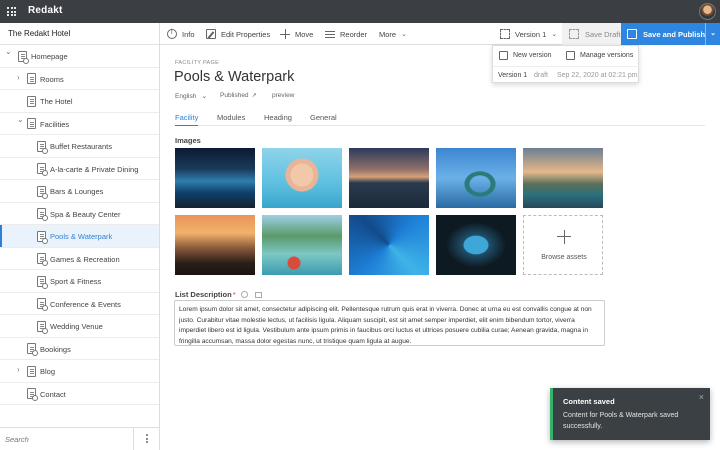 The width and height of the screenshot is (720, 450). What do you see at coordinates (79, 371) in the screenshot?
I see `sidebar-item-blog: › Blog` at bounding box center [79, 371].